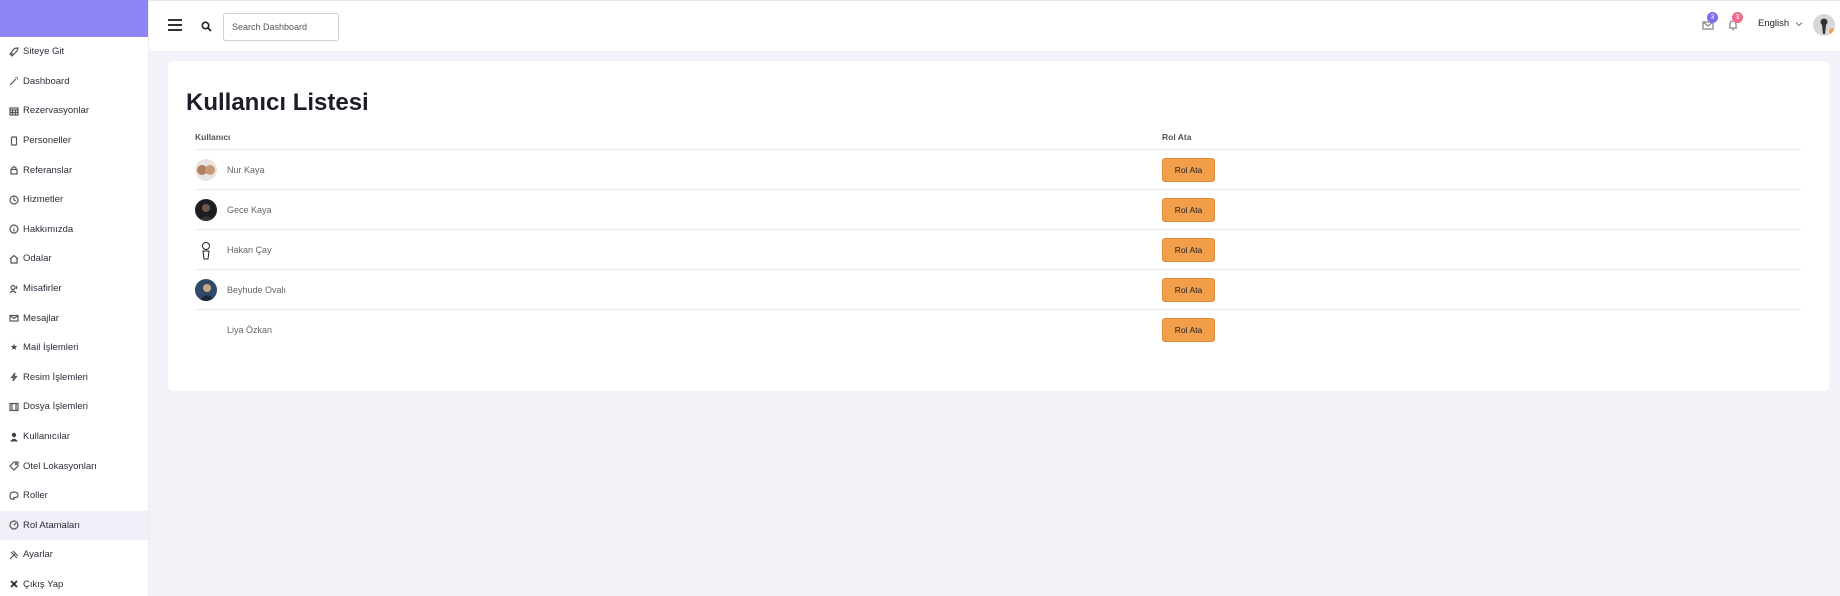 Image resolution: width=1840 pixels, height=596 pixels. Describe the element at coordinates (74, 583) in the screenshot. I see `sidebar-item-cikis-yap: Çıkış Yap` at that location.